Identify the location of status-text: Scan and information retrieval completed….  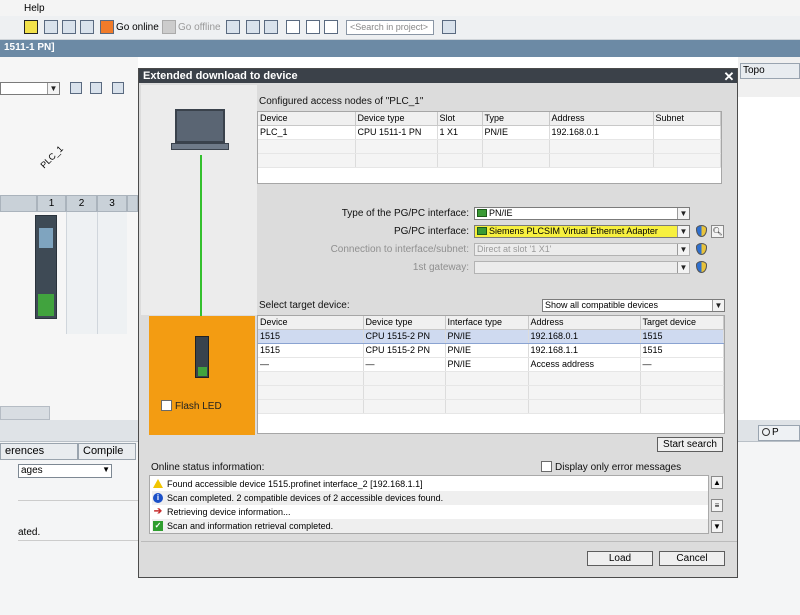
(250, 526).